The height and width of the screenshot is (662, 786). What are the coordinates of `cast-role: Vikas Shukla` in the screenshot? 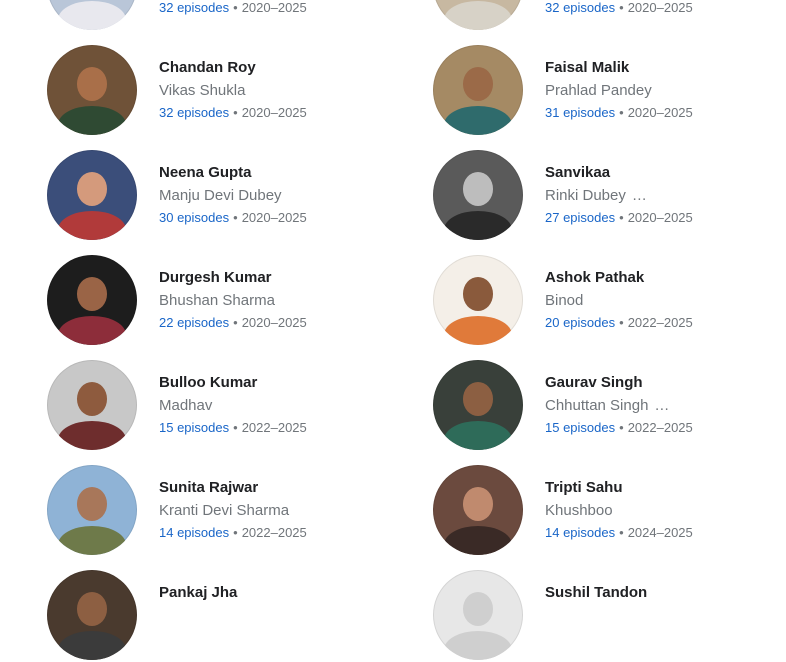 It's located at (205, 90).